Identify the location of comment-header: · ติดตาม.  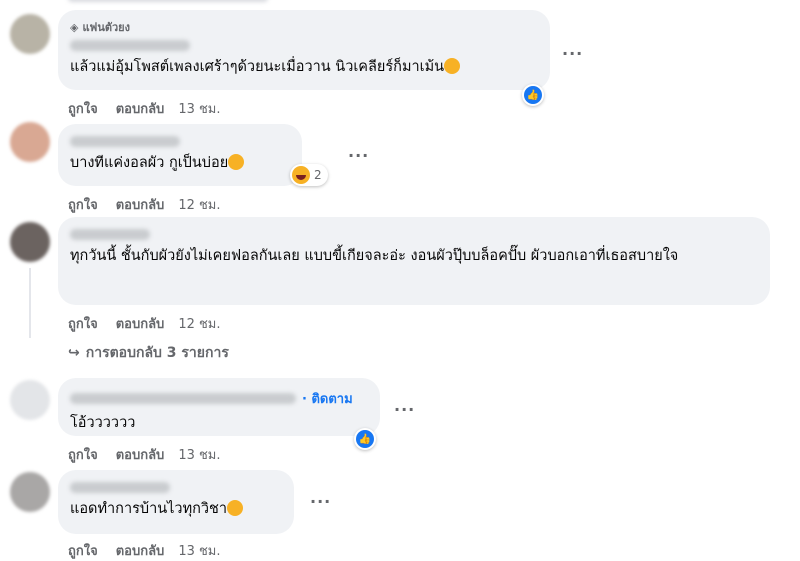
(219, 398).